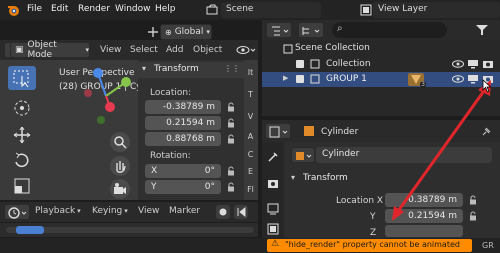 The height and width of the screenshot is (253, 500). I want to click on annotation-arrow, so click(441, 150).